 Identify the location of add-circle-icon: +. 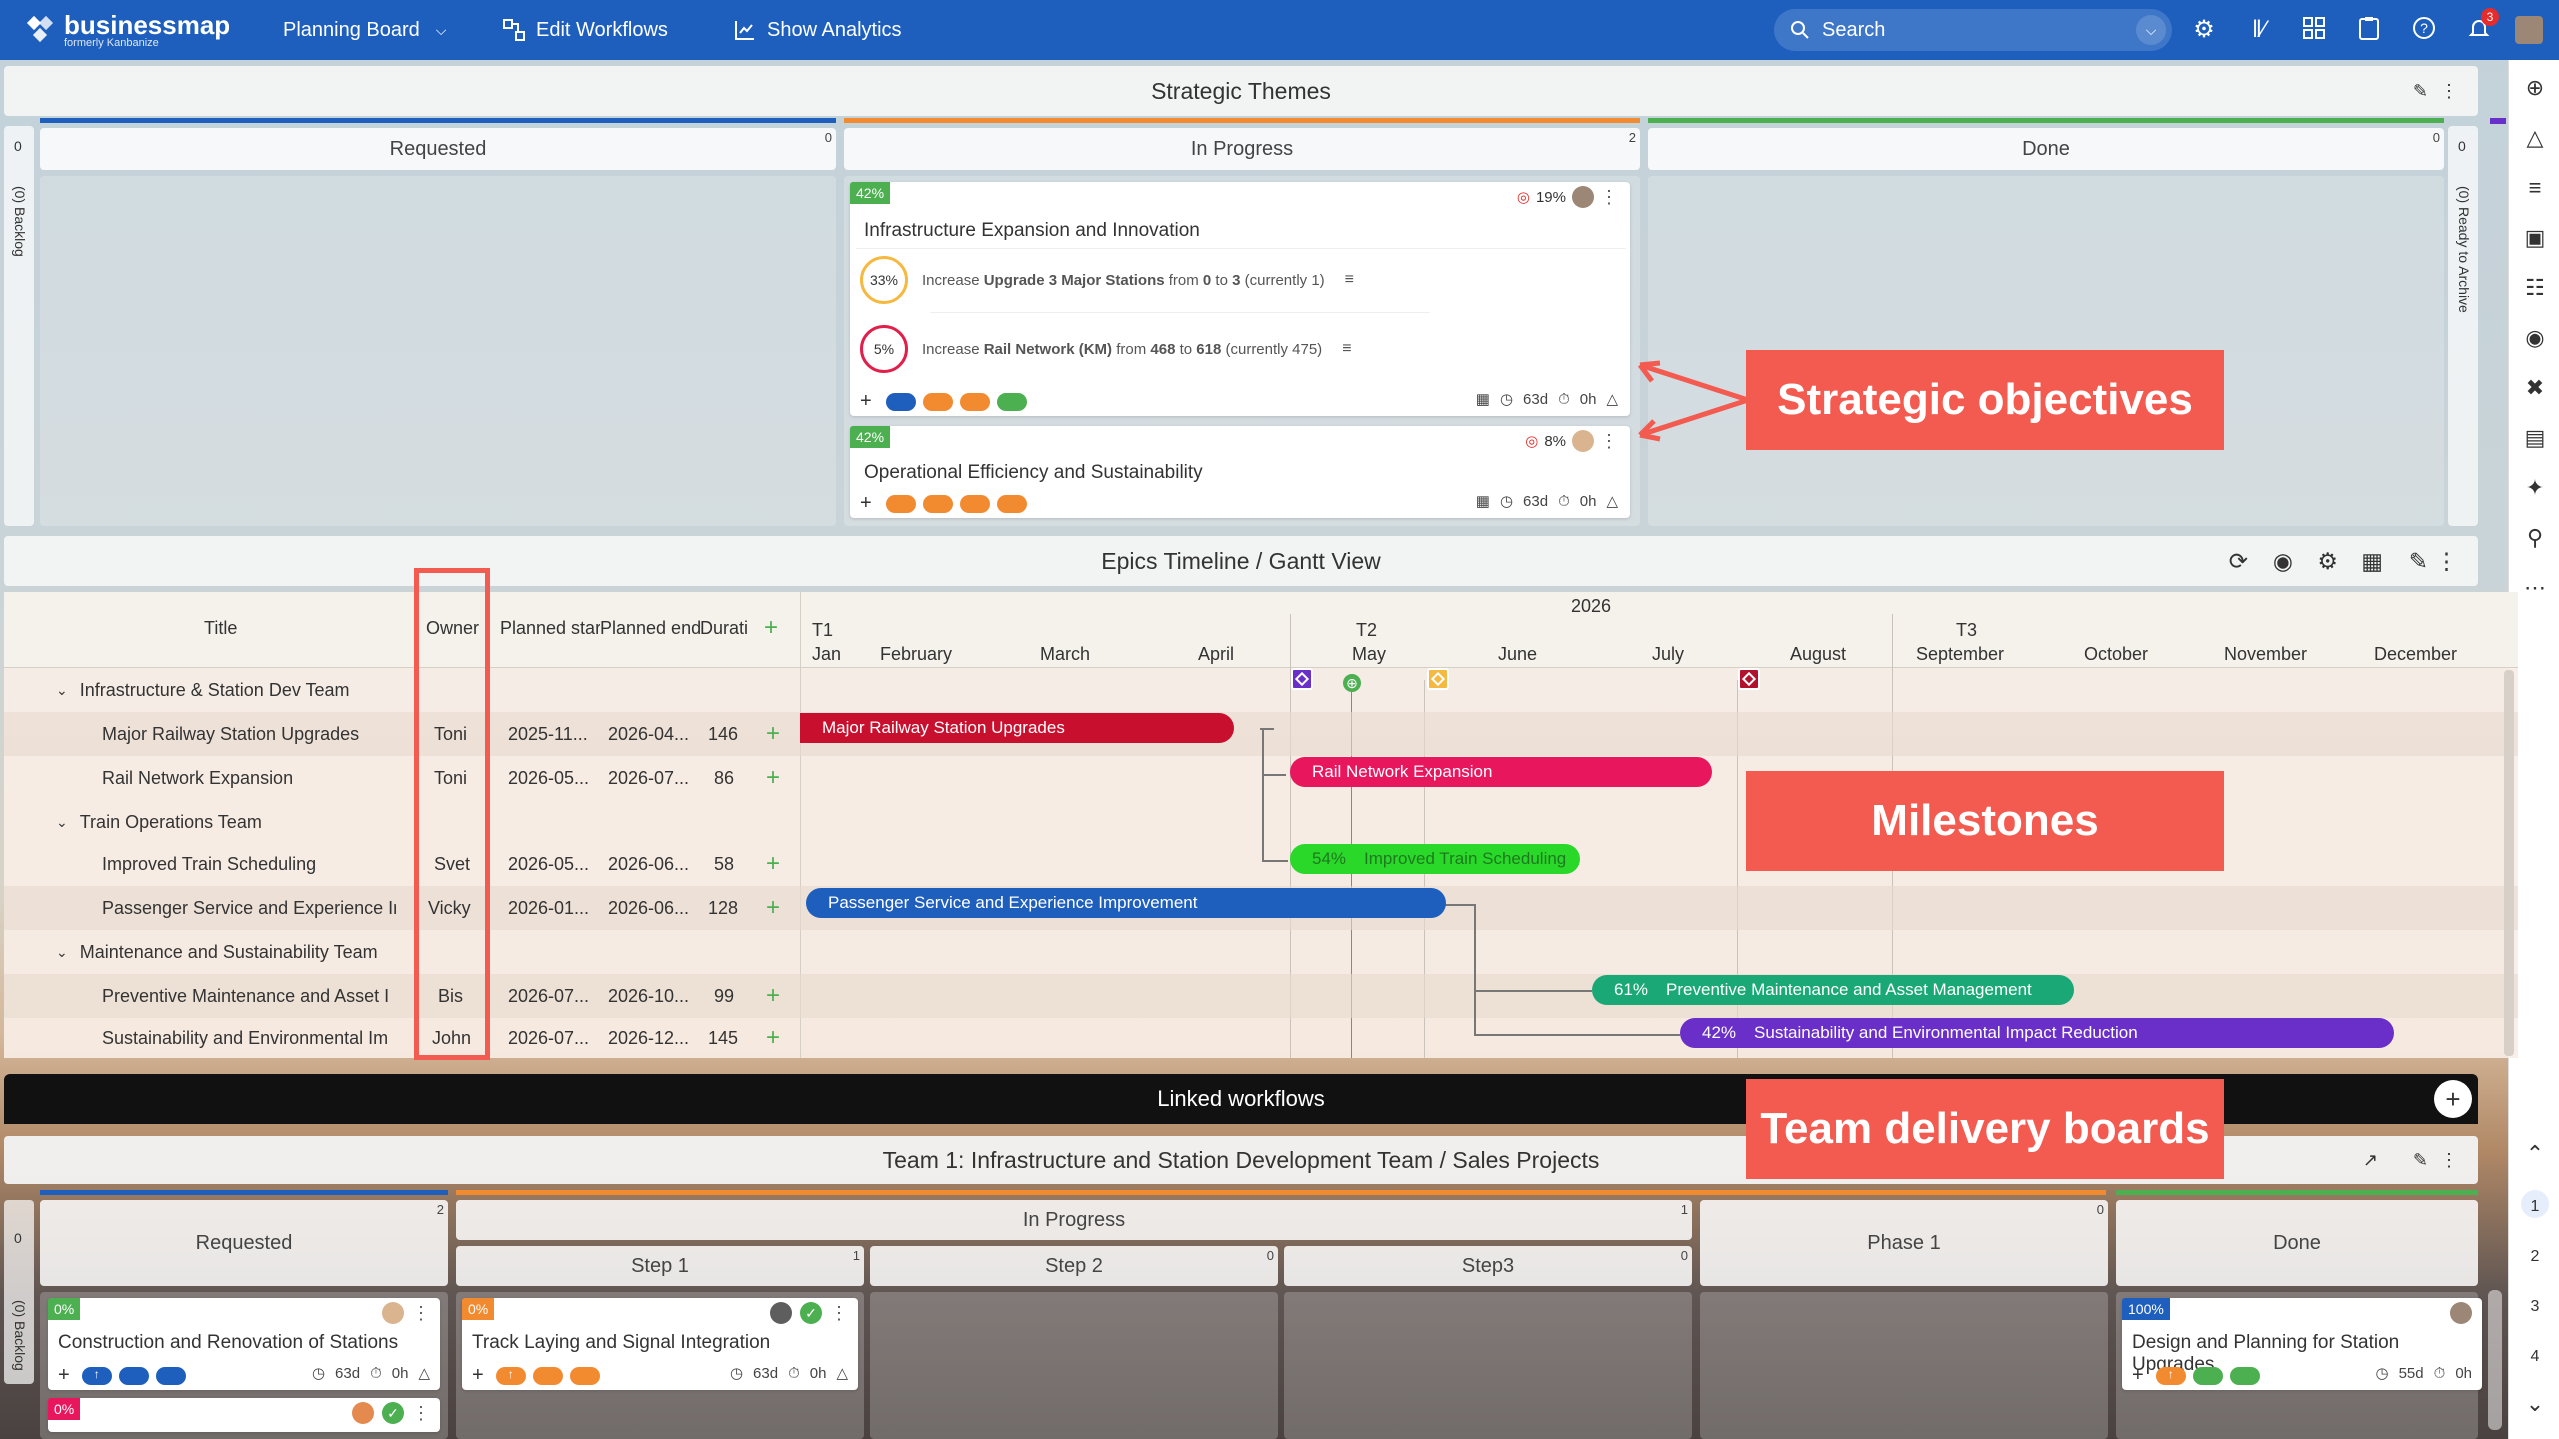
(2453, 1099).